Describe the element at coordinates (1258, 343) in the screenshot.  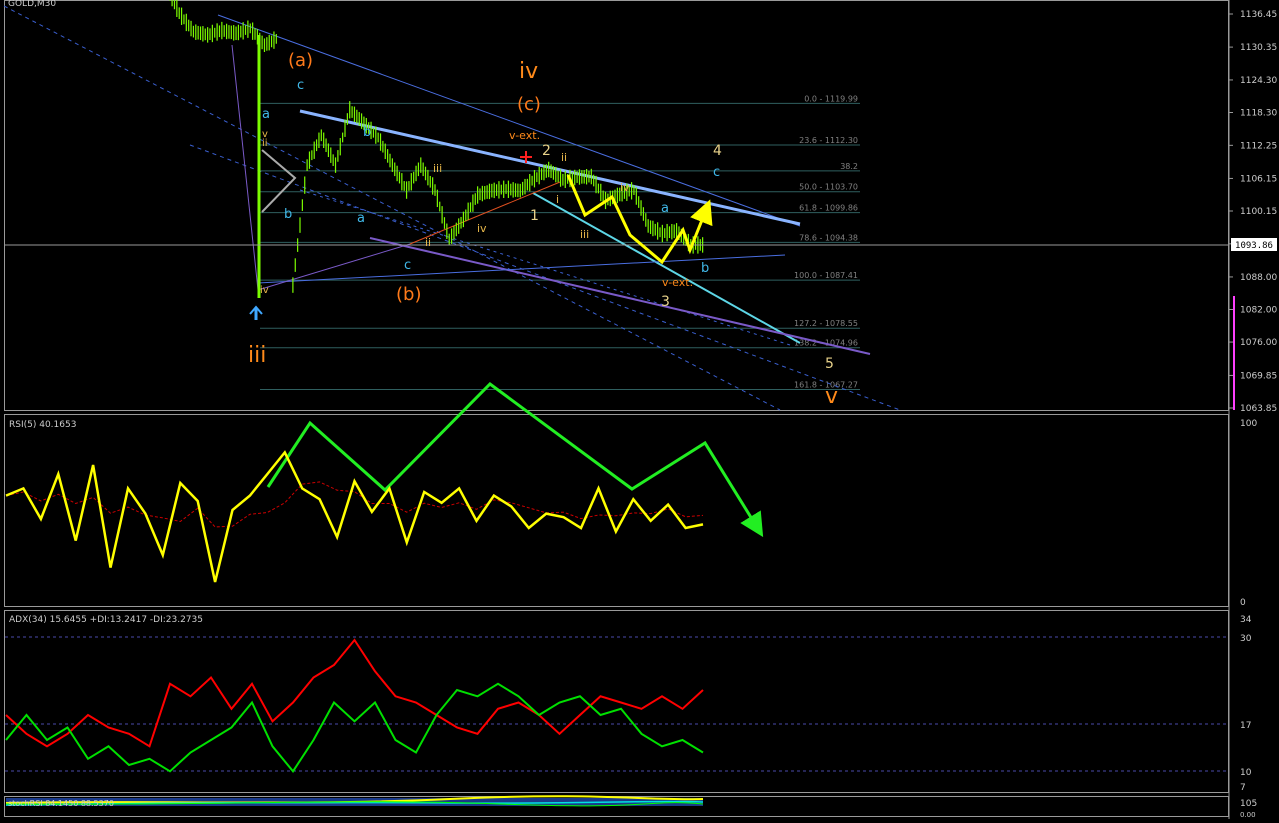
I see `price-tick-label: 1076.00` at that location.